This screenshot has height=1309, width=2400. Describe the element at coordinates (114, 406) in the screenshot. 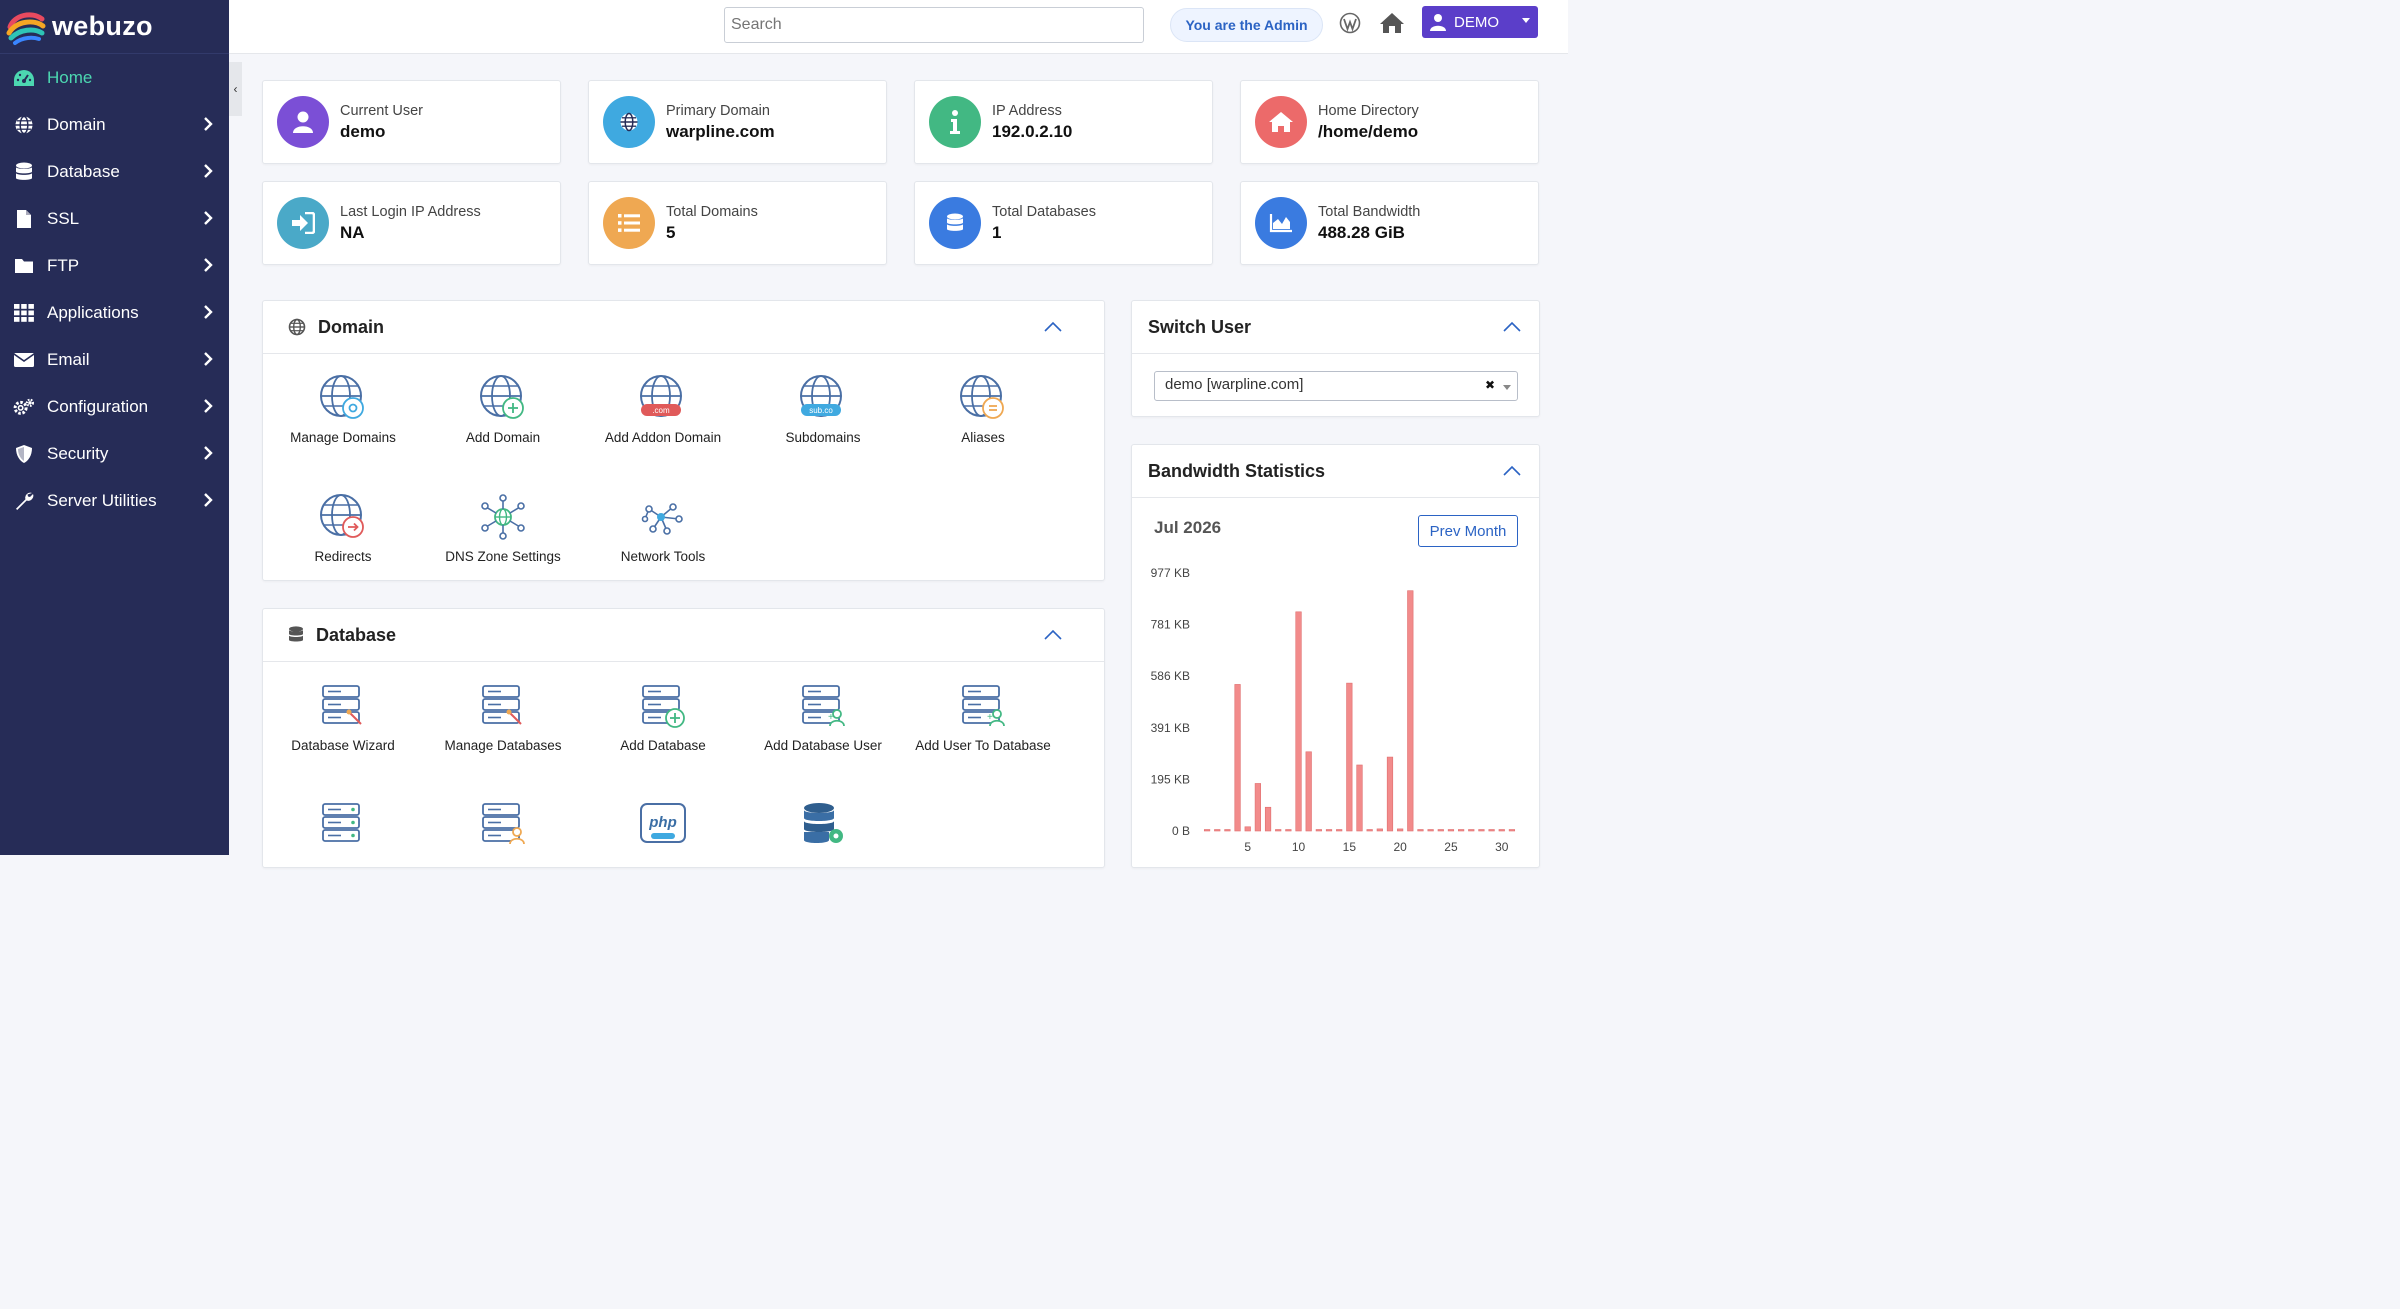

I see `sidebar-item-configuration: Configuration` at that location.